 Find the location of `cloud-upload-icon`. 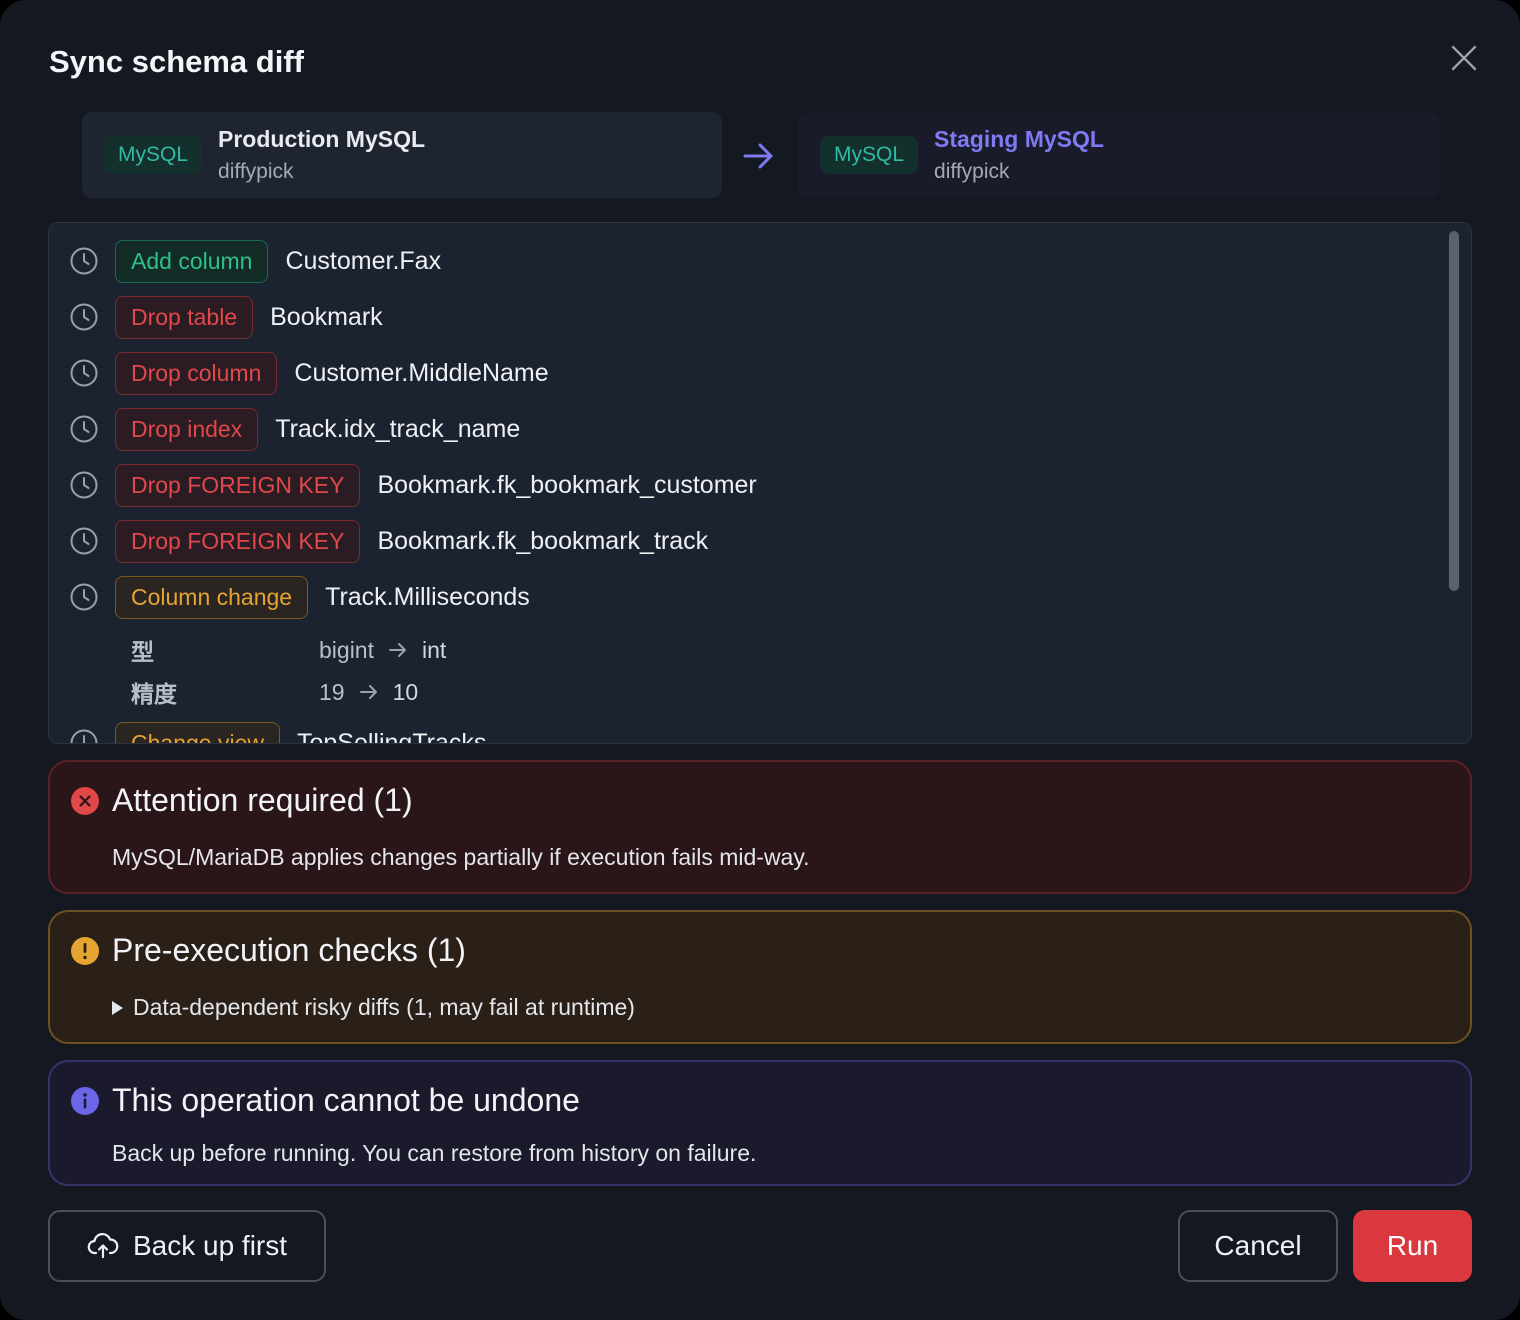

cloud-upload-icon is located at coordinates (103, 1246).